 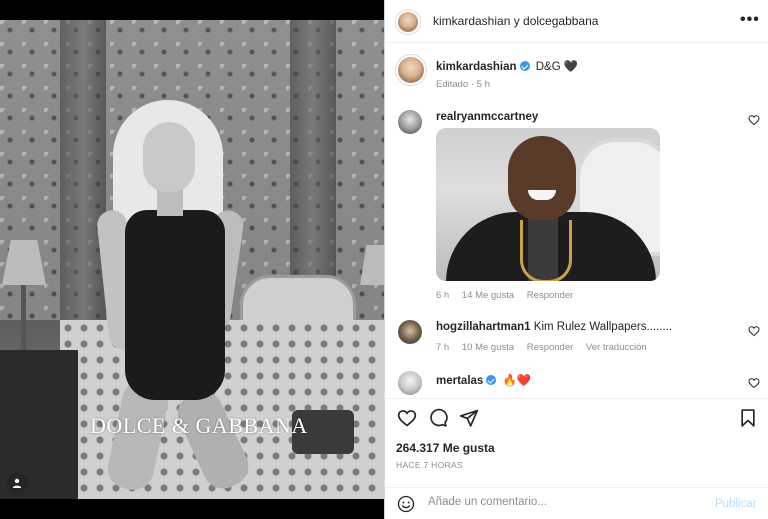 I want to click on comment-username: hogzillahartman1, so click(x=483, y=327).